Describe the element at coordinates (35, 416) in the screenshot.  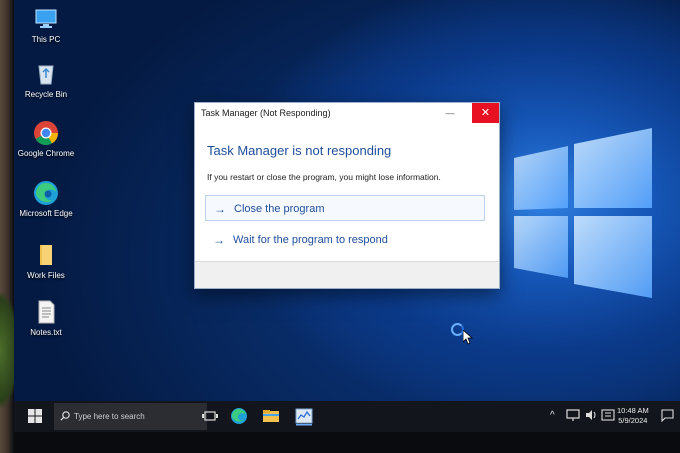
I see `start-button` at that location.